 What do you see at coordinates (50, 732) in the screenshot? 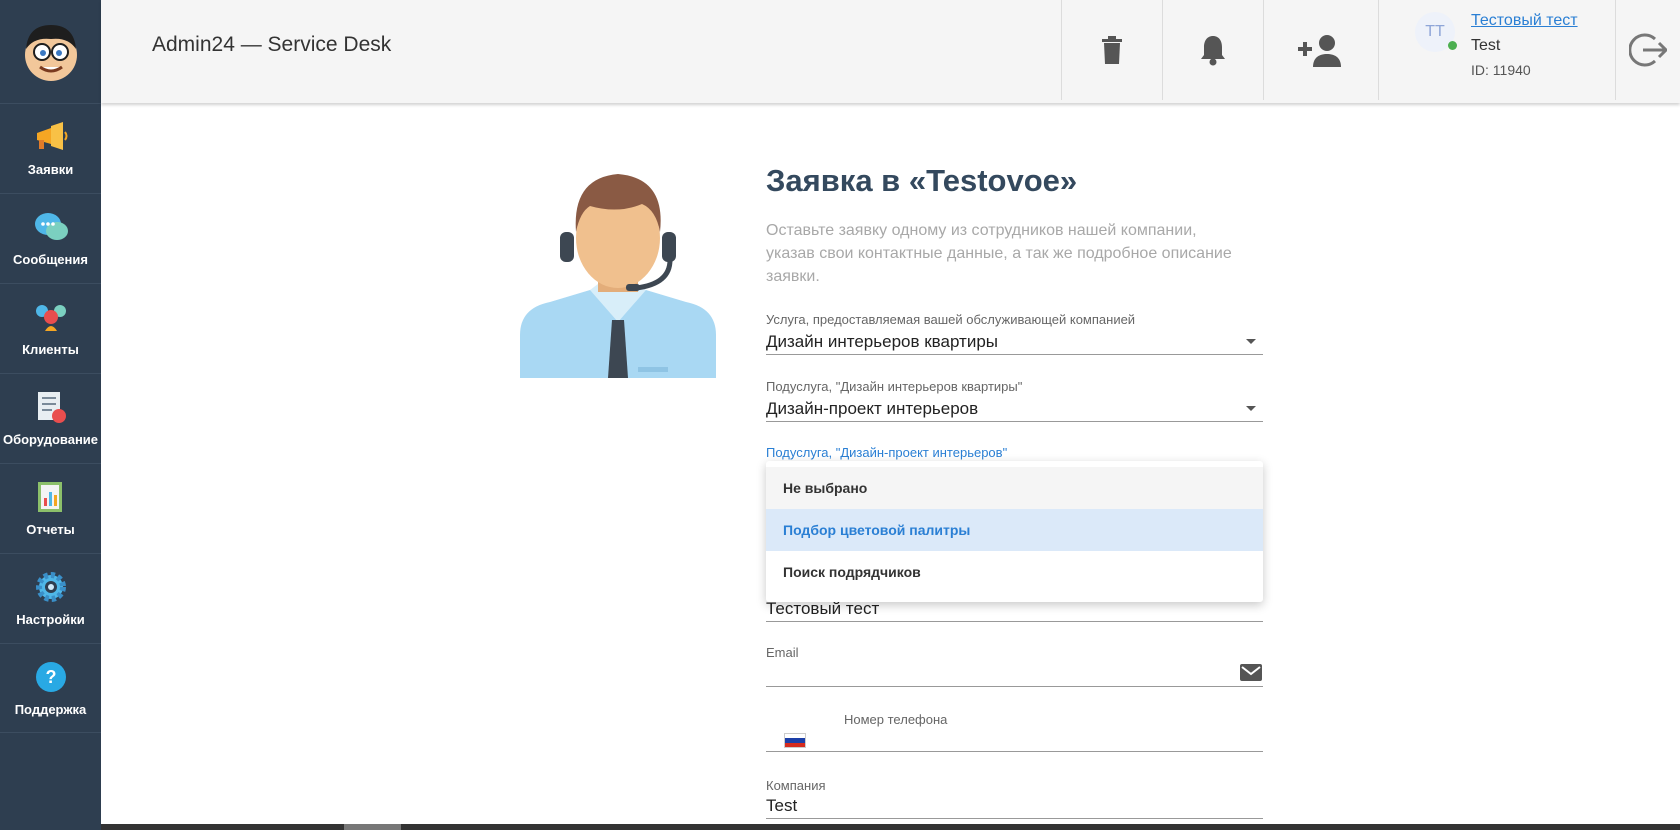
I see `sidebar-divider` at bounding box center [50, 732].